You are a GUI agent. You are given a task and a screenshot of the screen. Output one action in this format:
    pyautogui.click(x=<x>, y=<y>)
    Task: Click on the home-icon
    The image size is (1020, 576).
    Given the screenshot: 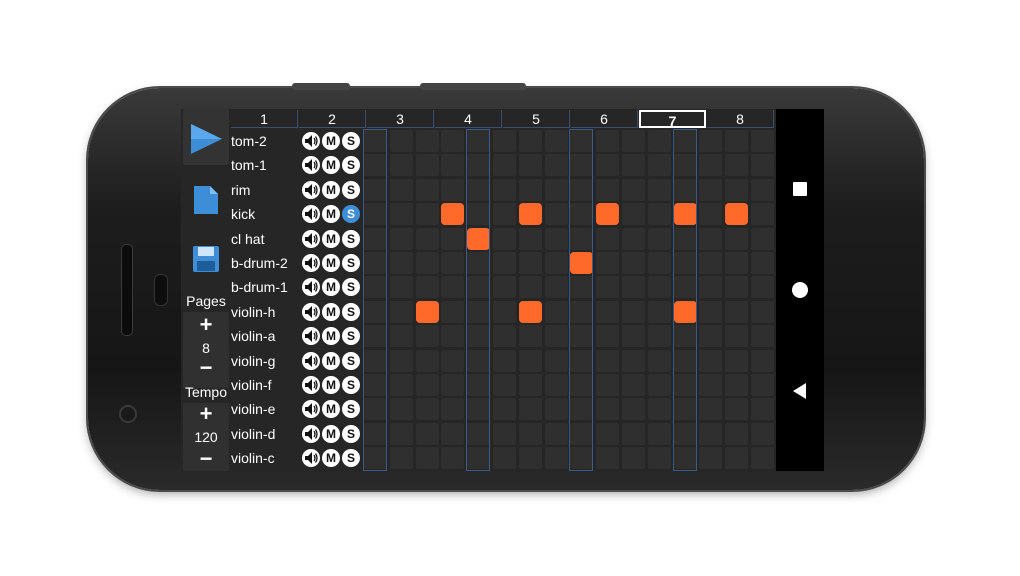 What is the action you would take?
    pyautogui.click(x=800, y=290)
    